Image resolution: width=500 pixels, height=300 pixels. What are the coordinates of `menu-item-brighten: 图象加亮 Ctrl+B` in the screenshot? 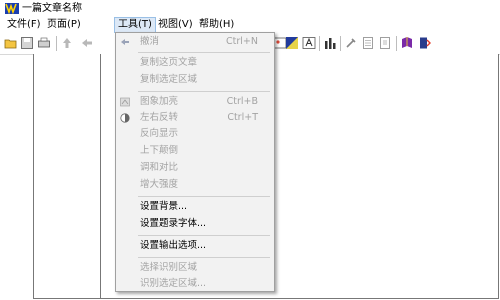 It's located at (195, 102).